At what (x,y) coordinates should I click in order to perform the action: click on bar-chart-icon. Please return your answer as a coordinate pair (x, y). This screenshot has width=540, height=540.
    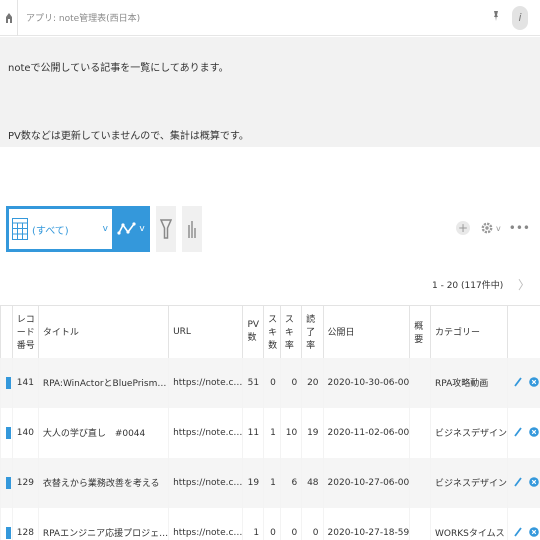
    Looking at the image, I should click on (192, 229).